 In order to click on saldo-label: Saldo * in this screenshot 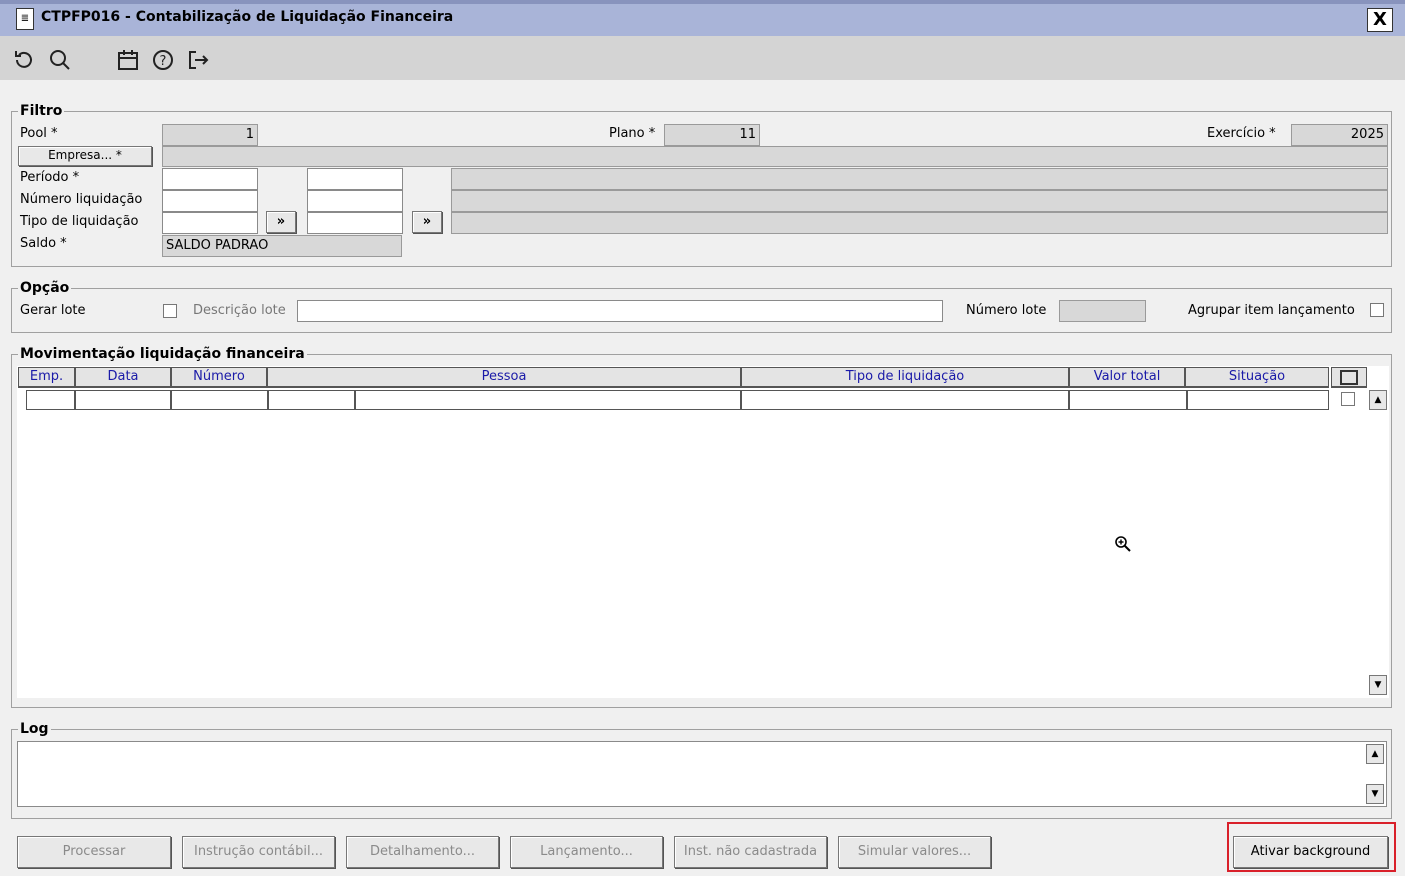, I will do `click(43, 243)`.